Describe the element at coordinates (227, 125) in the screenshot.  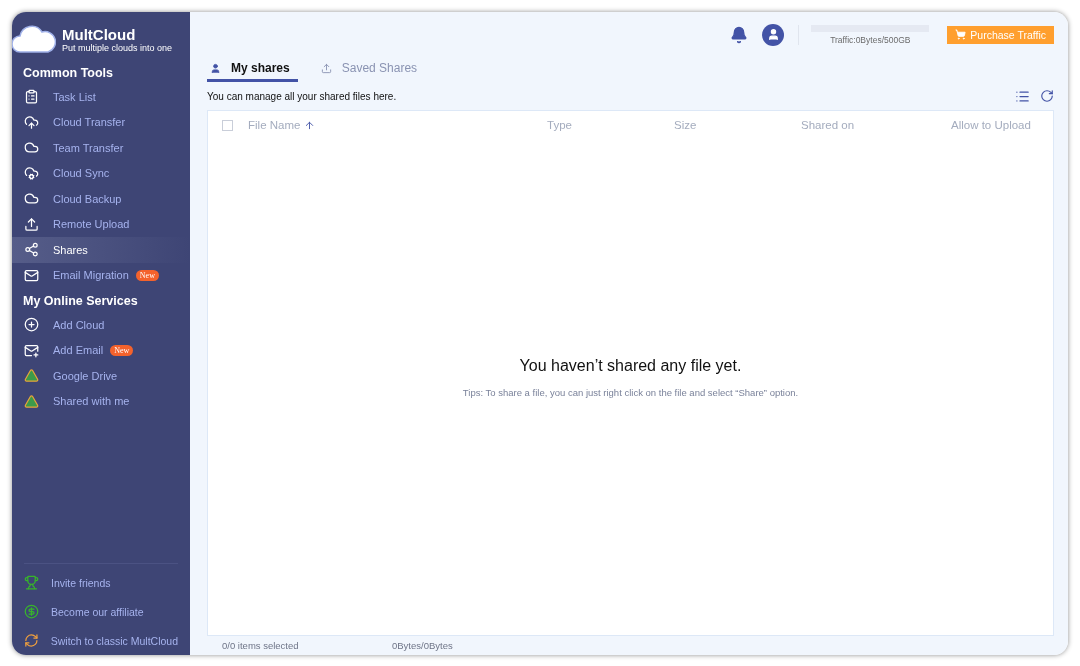
I see `select-all-checkbox` at that location.